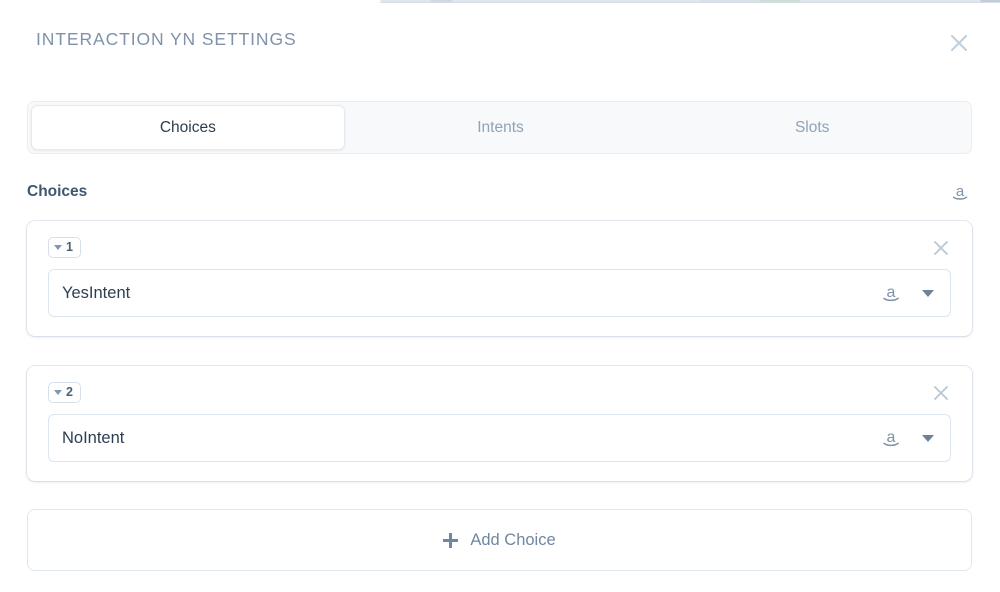 The image size is (1000, 592). Describe the element at coordinates (499, 438) in the screenshot. I see `choice-select-input: NoIntent a` at that location.